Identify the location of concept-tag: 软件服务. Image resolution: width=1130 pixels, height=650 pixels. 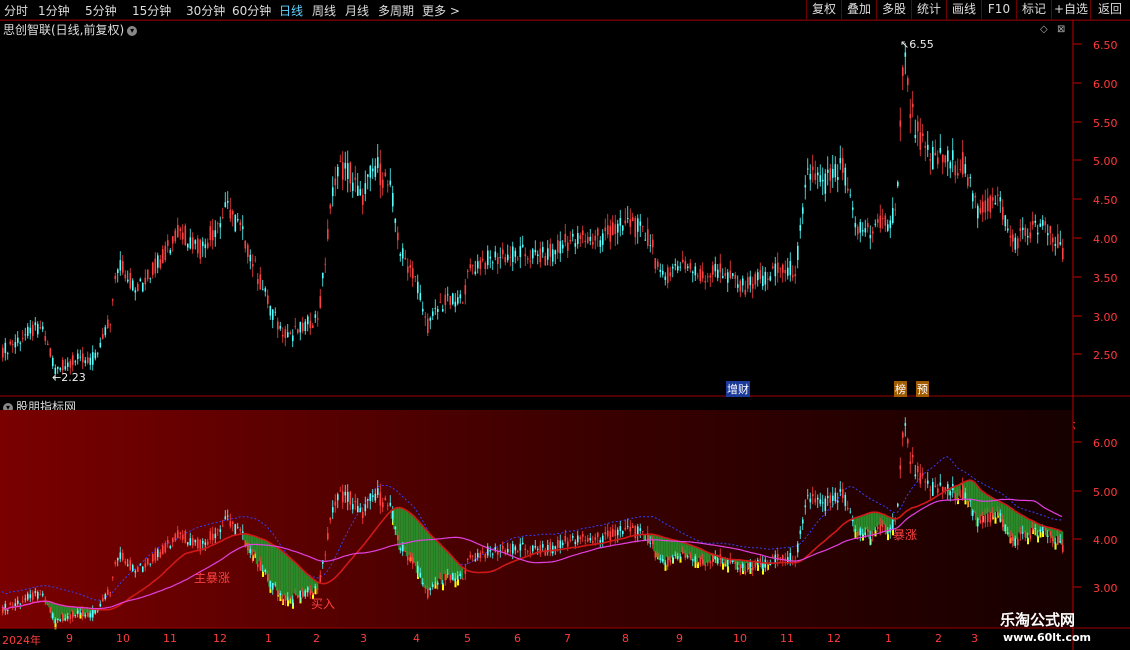
(25, 425).